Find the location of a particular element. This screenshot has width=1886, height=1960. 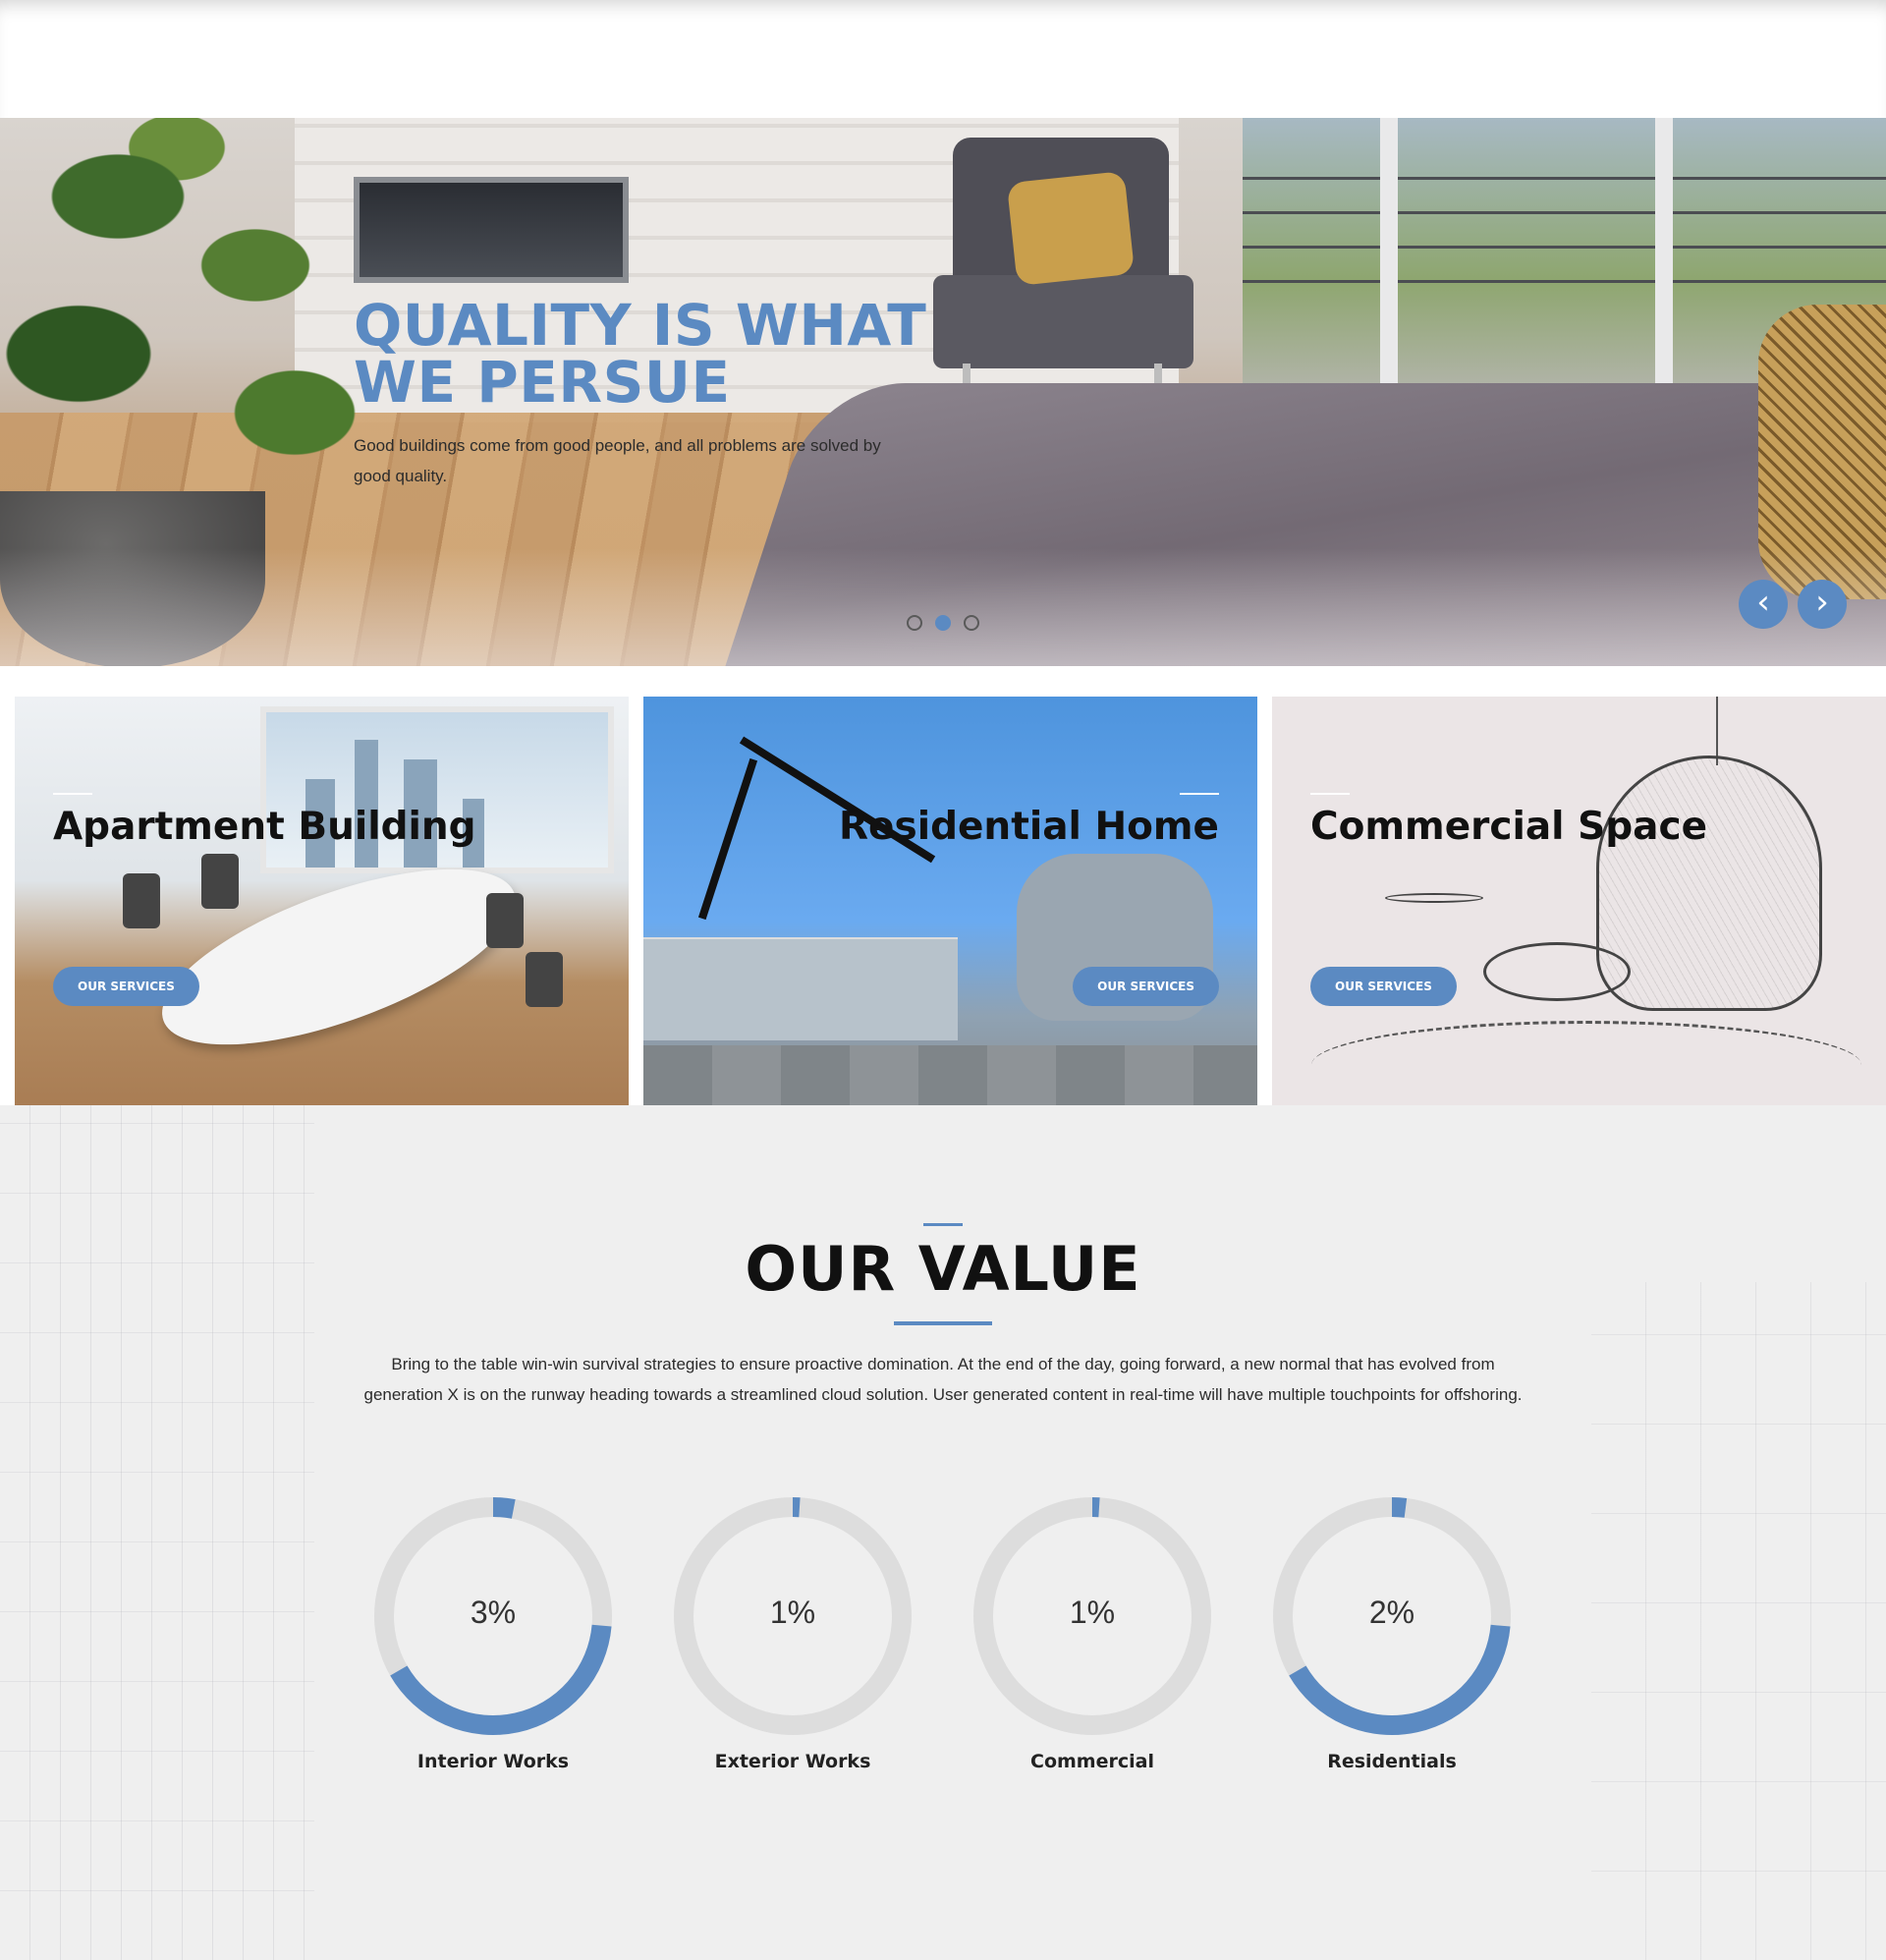

hero-vignette is located at coordinates (943, 607).